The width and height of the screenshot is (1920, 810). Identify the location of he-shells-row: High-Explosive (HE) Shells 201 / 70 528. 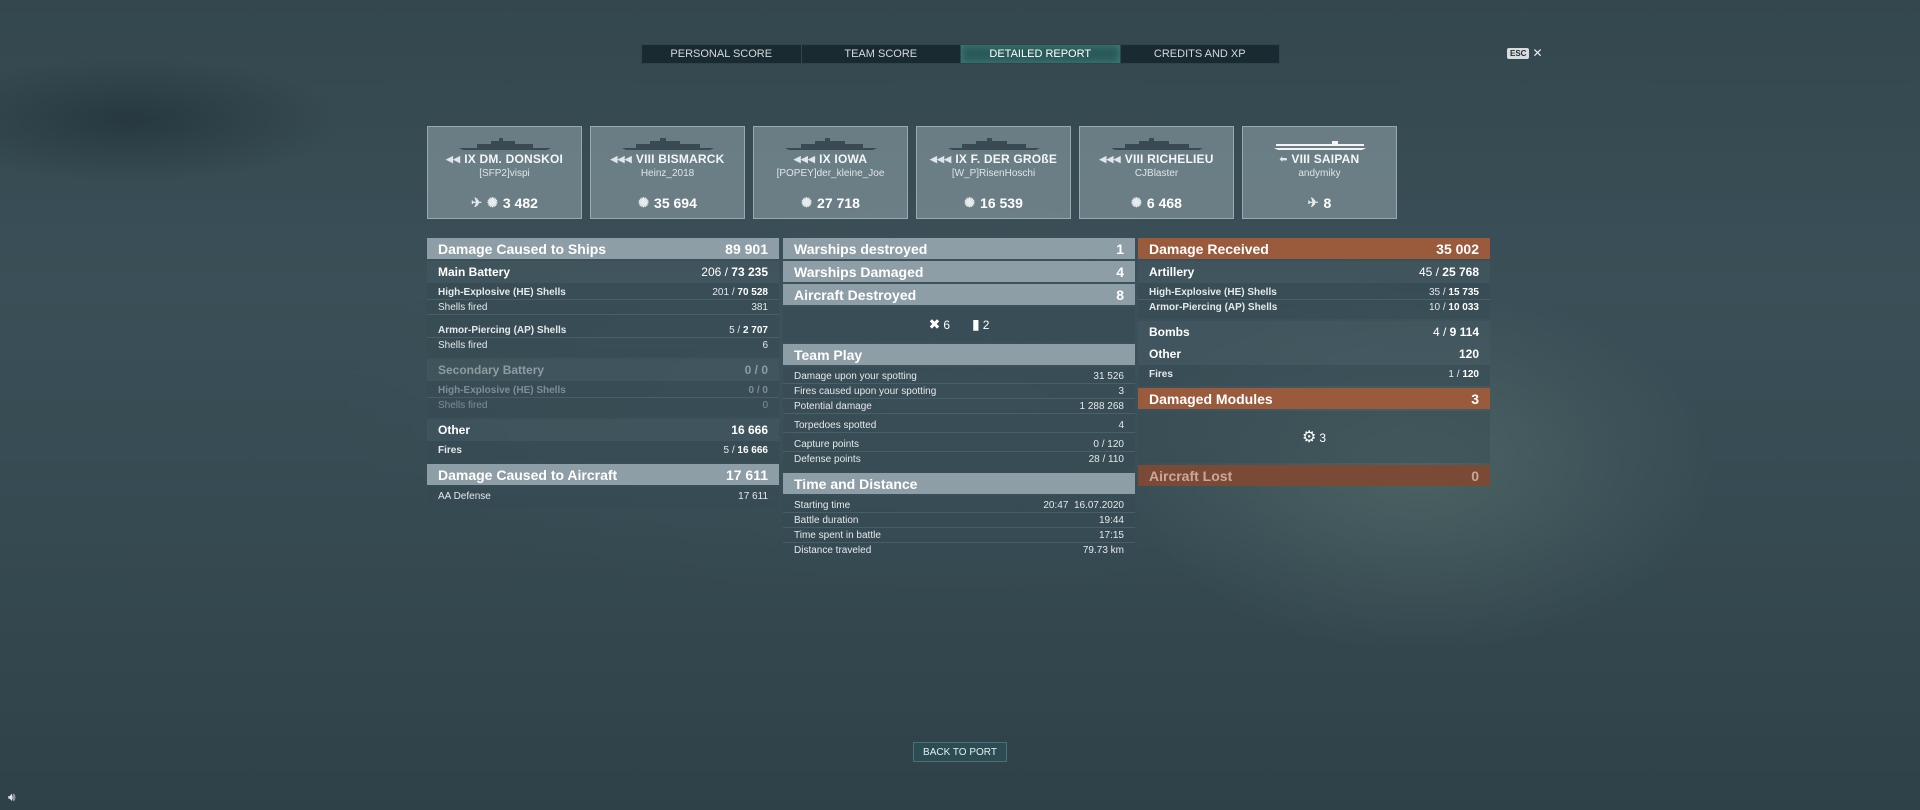
(603, 292).